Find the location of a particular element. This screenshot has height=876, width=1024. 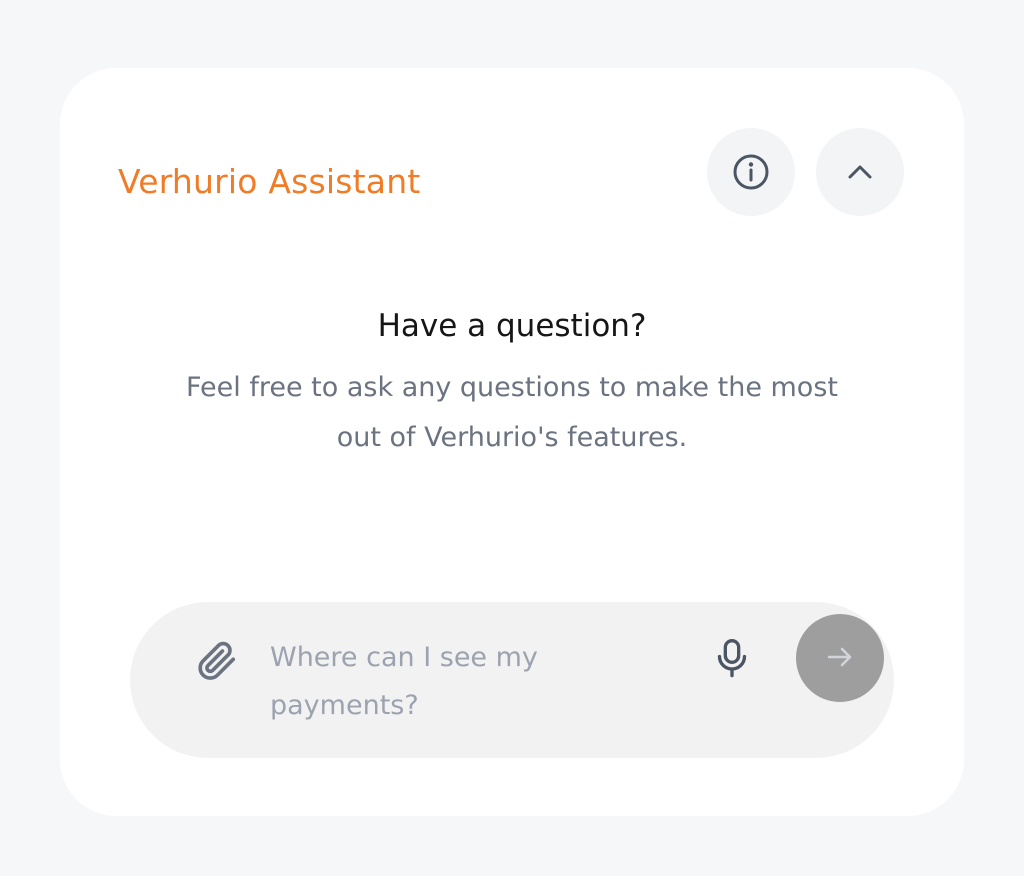

info-button is located at coordinates (751, 172).